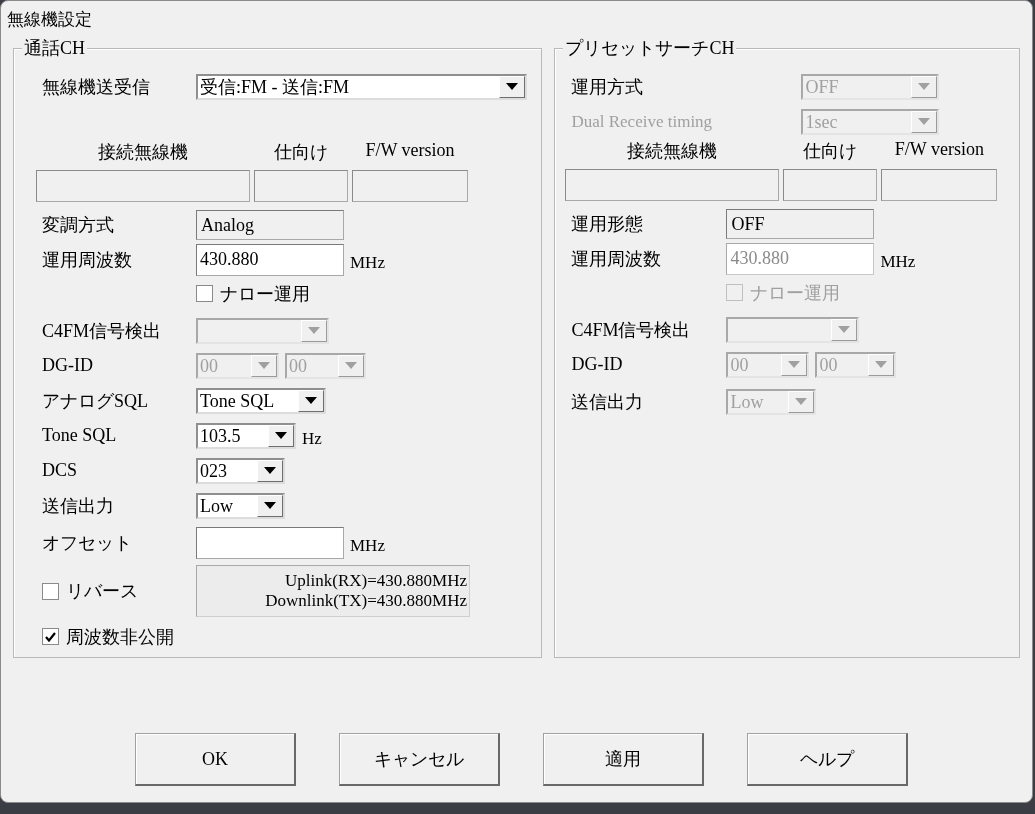 The height and width of the screenshot is (814, 1035). What do you see at coordinates (270, 260) in the screenshot?
I see `input-field: 430.880` at bounding box center [270, 260].